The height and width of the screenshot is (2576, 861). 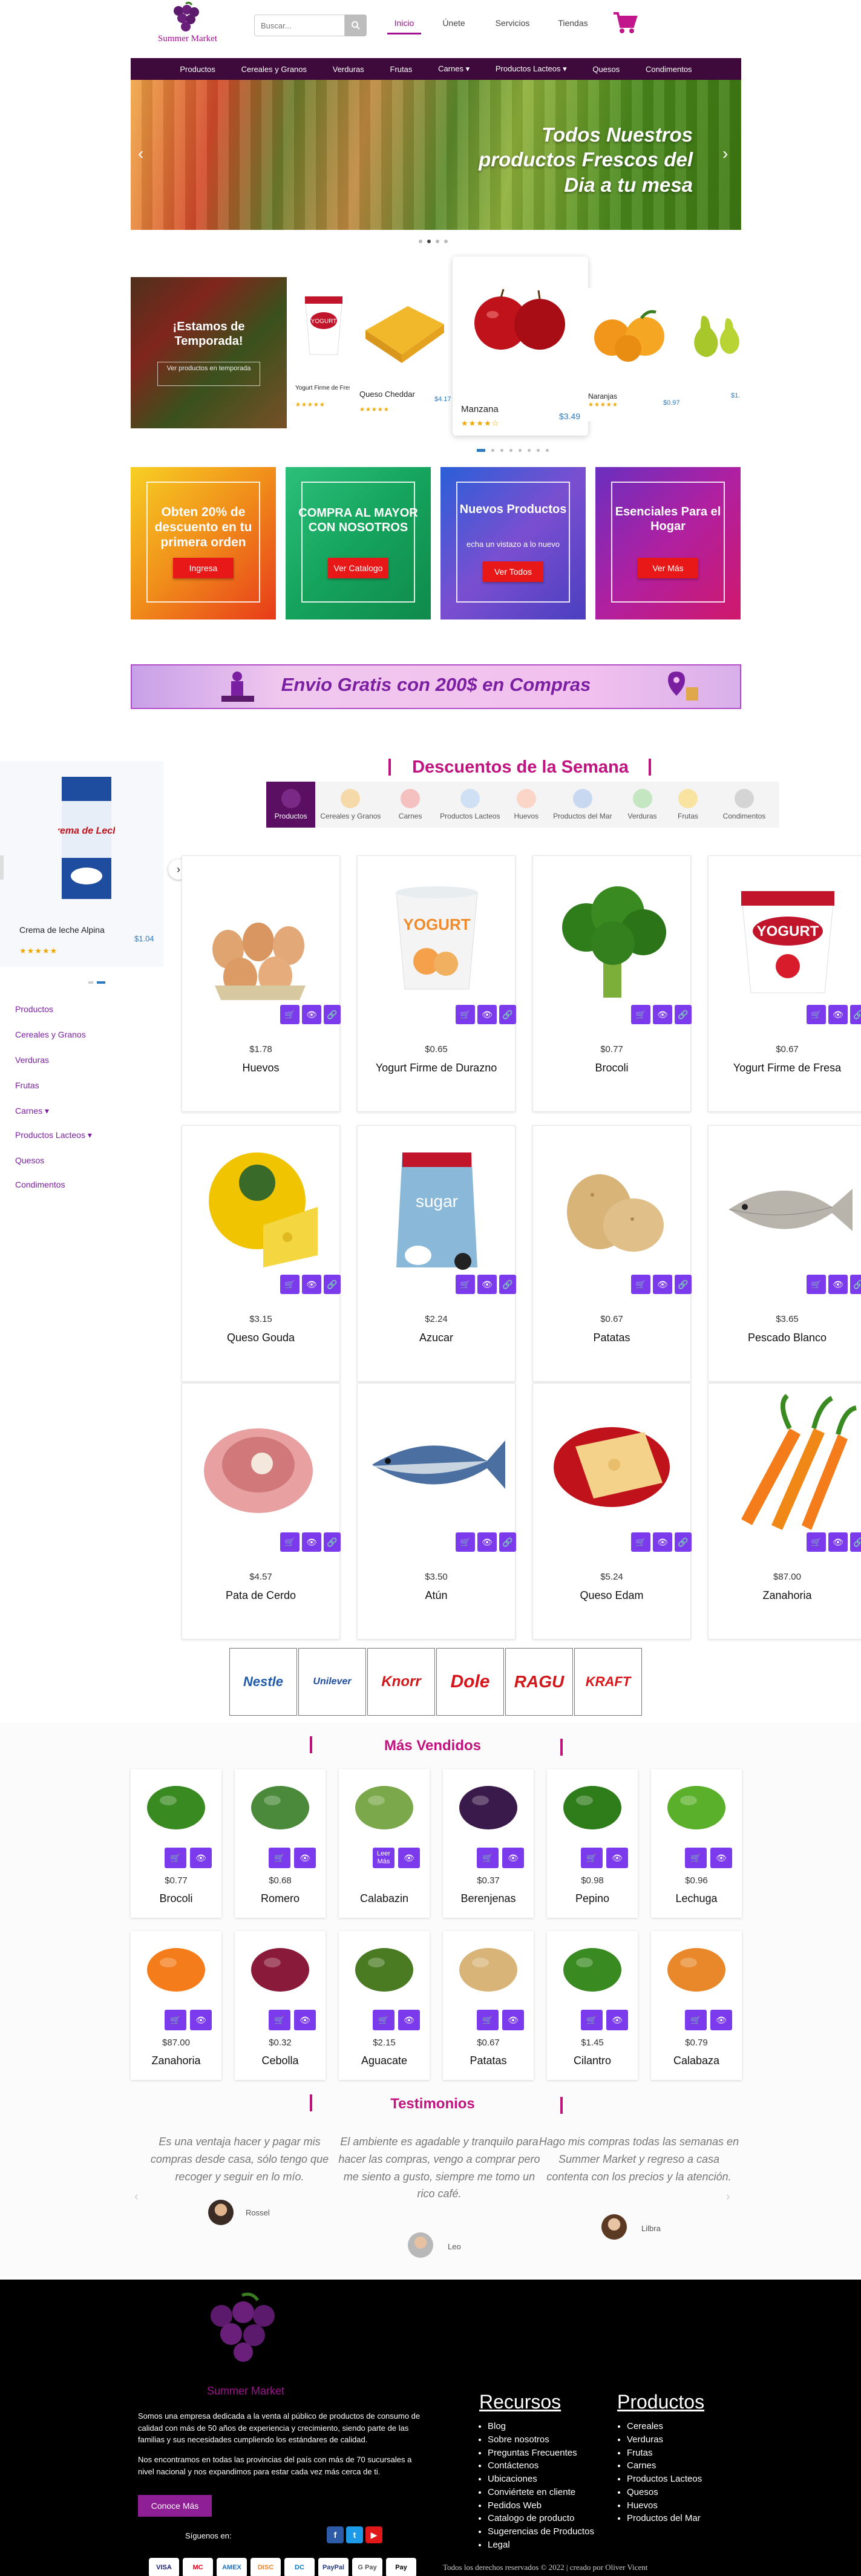 I want to click on discount-product-card: 🛒 👁 🔗 $4.57 Pata de Cerdo, so click(x=261, y=1511).